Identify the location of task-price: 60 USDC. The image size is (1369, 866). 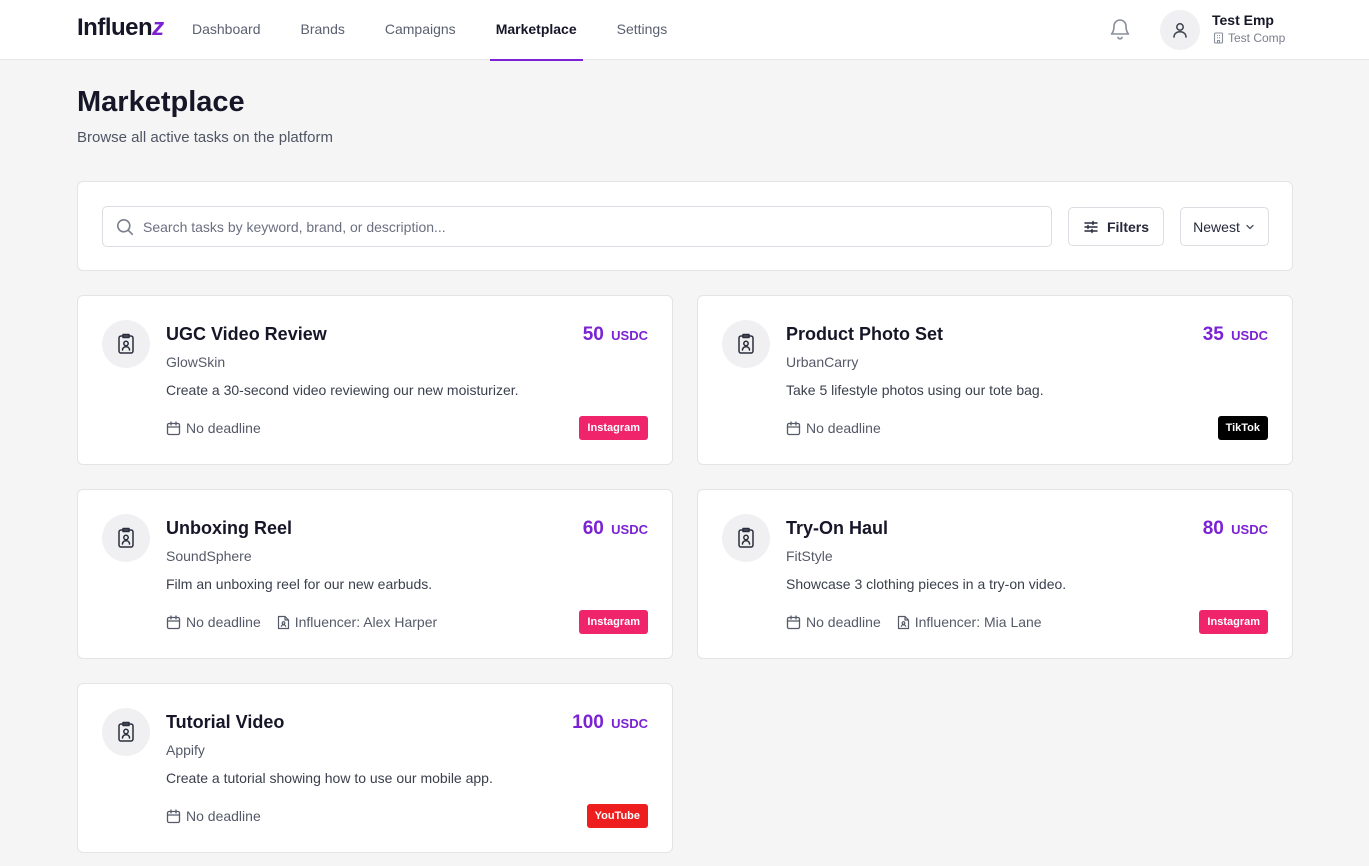
(615, 528).